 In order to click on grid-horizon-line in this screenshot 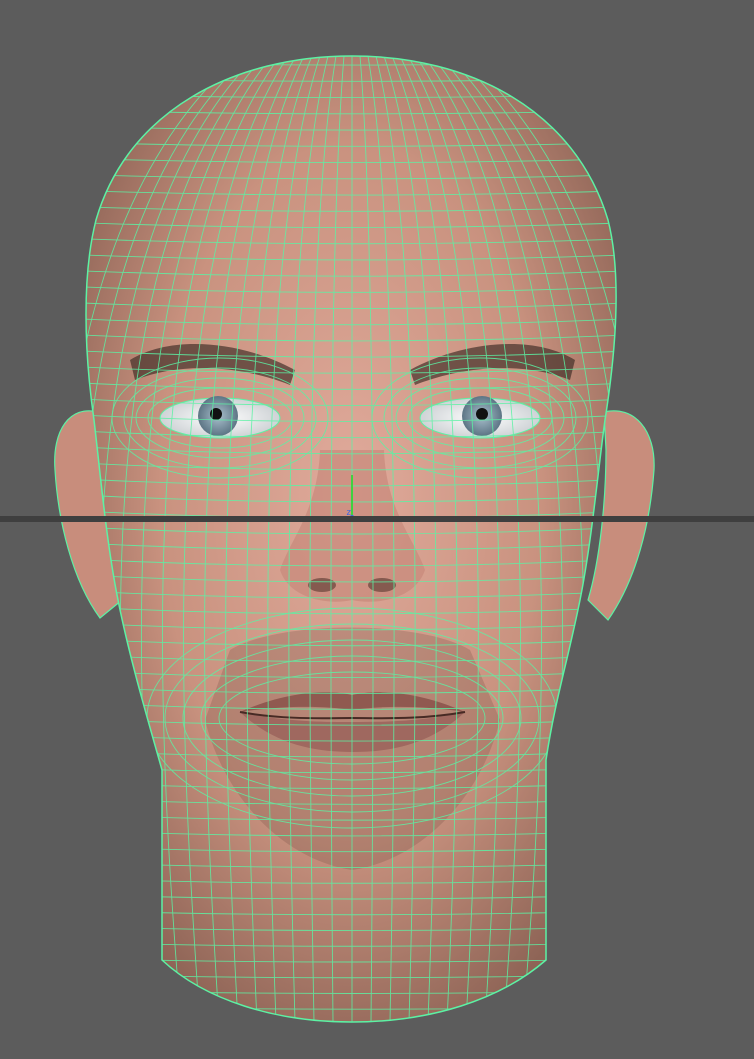, I will do `click(377, 519)`.